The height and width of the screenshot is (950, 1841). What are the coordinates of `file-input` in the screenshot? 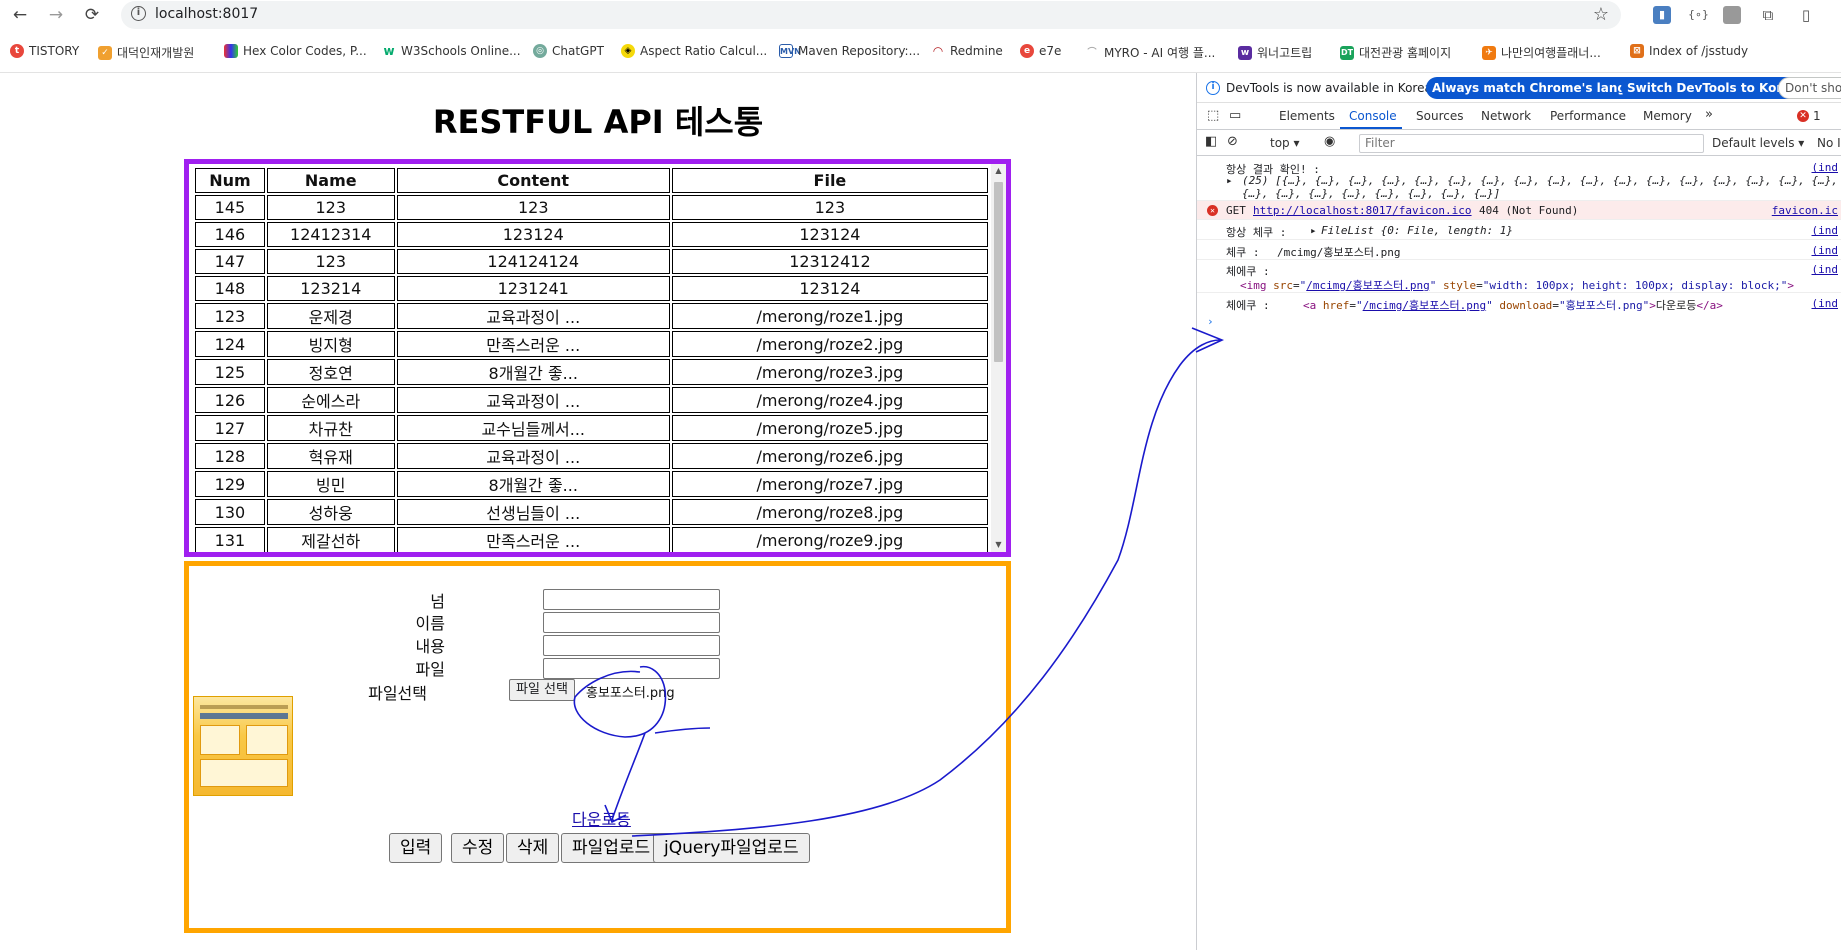 It's located at (631, 668).